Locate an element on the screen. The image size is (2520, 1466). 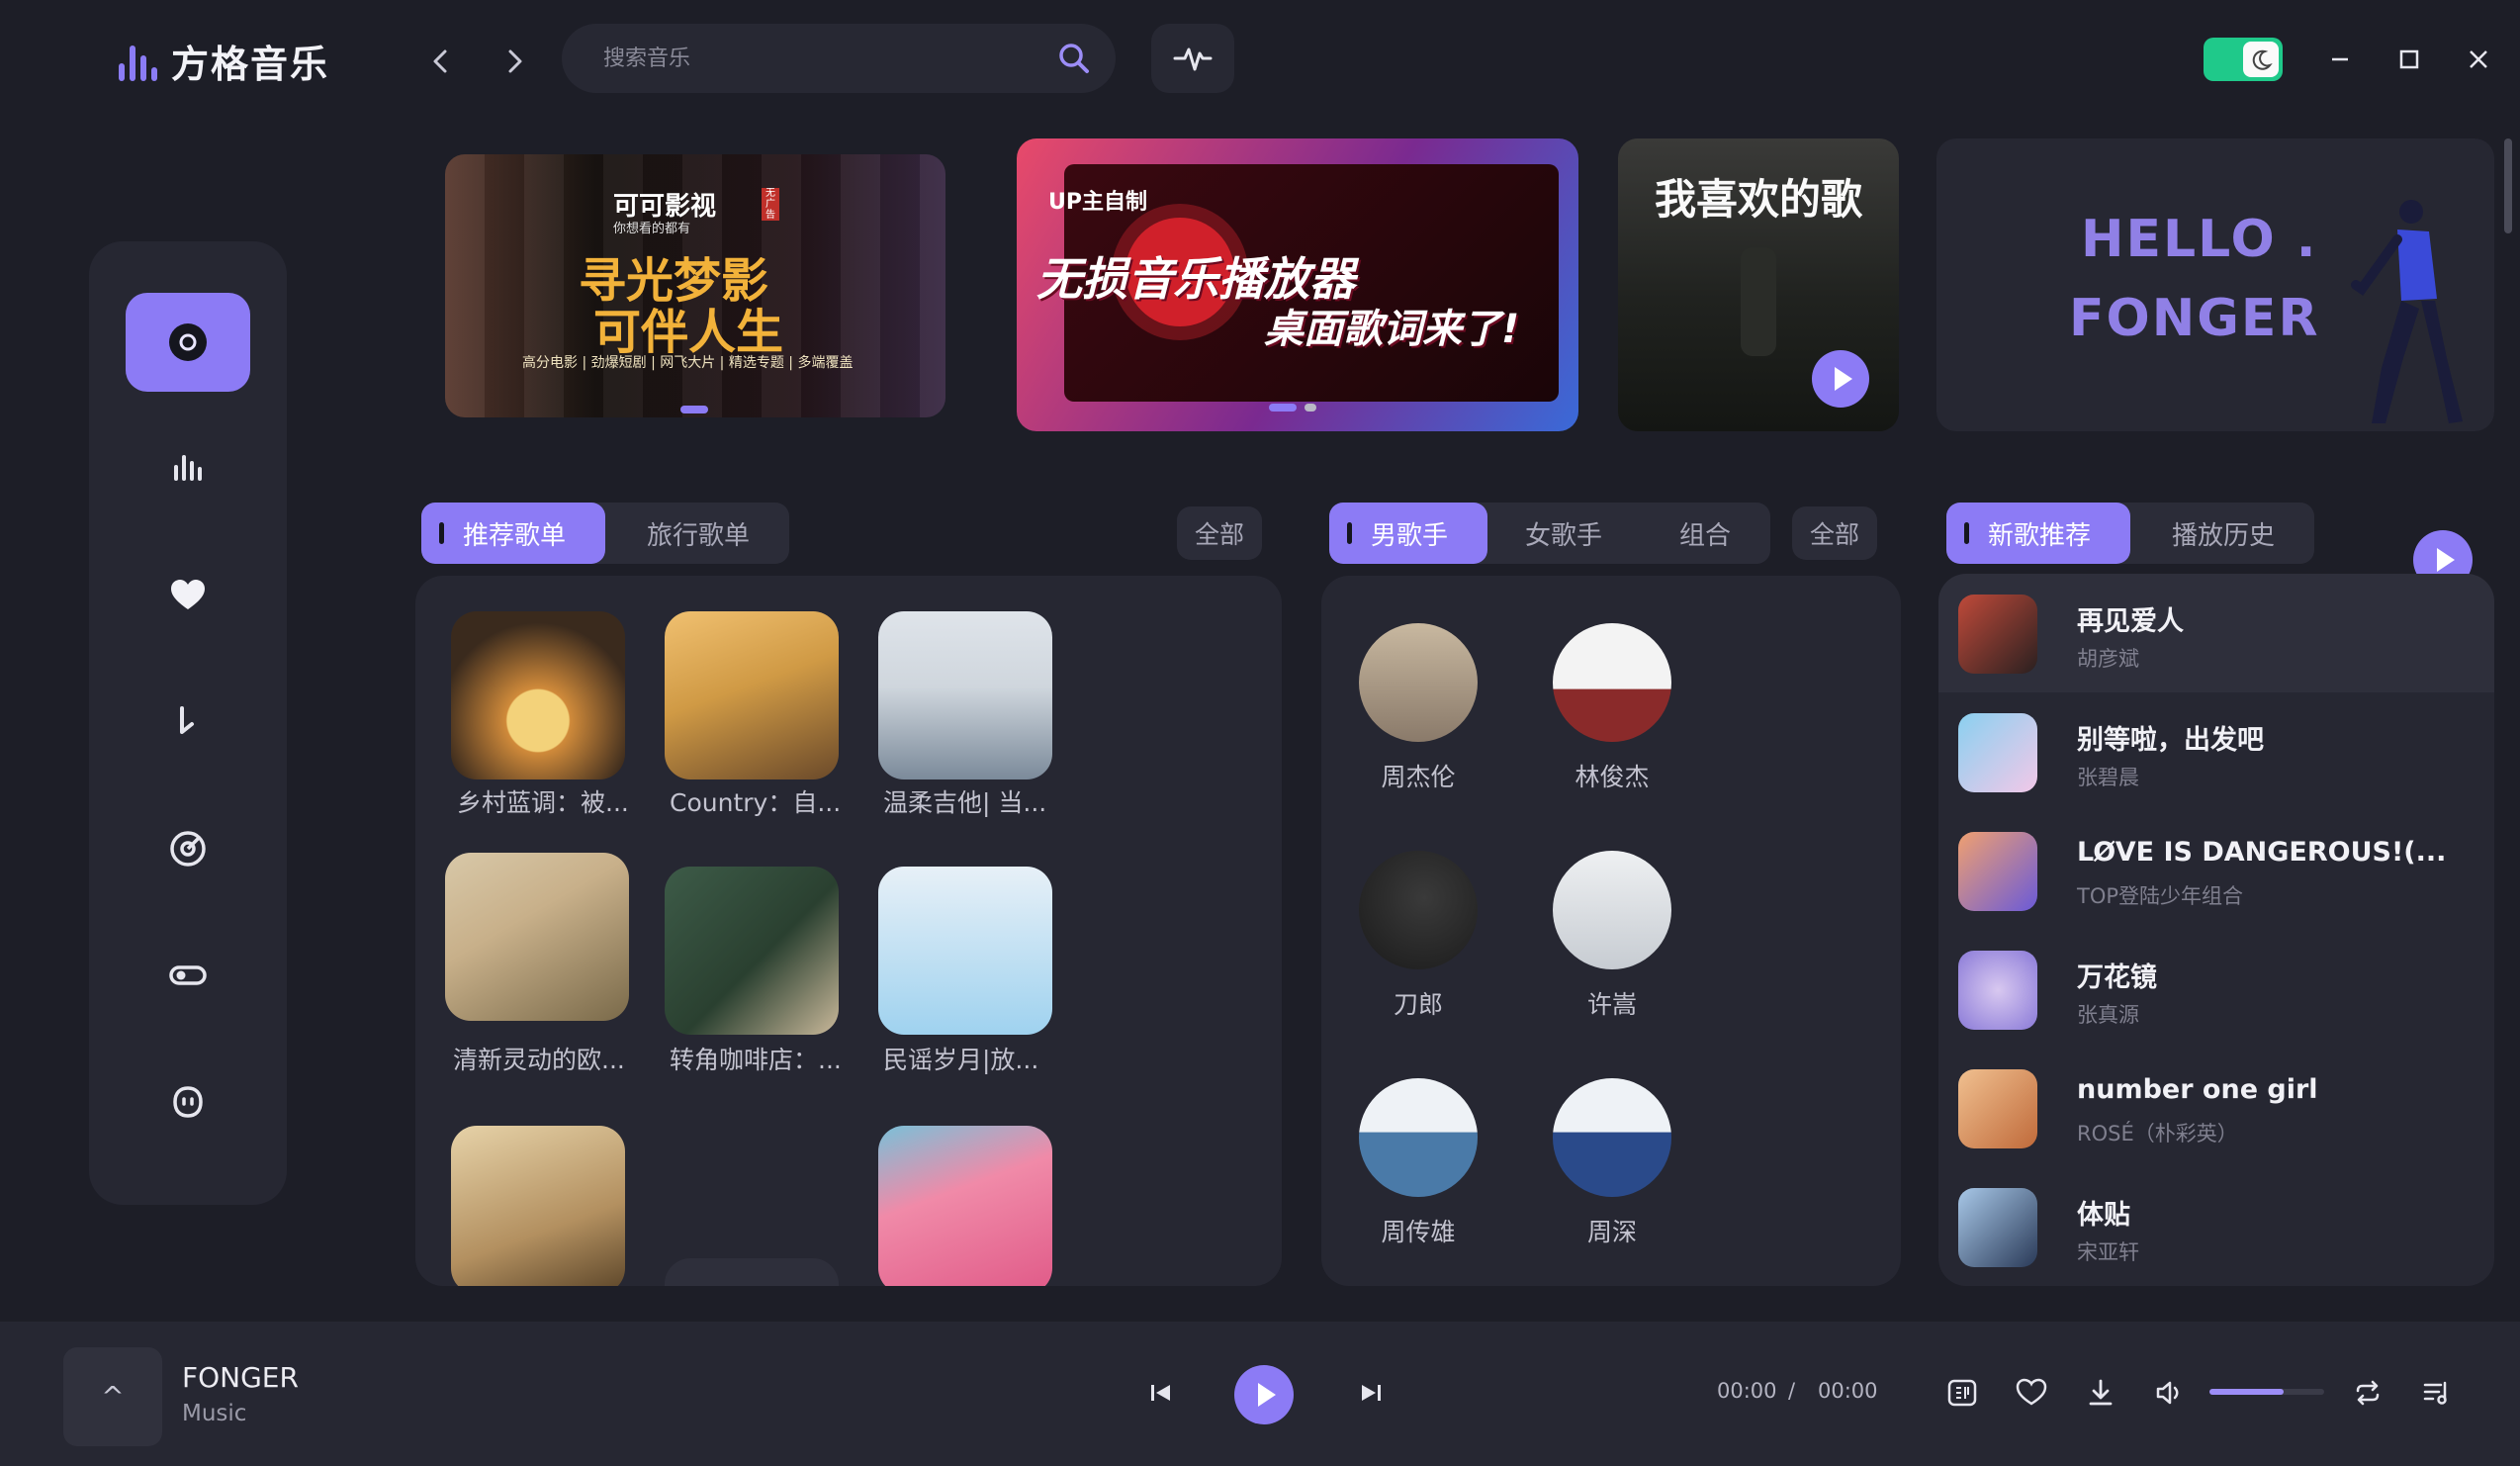
audio-wave-button is located at coordinates (1192, 58).